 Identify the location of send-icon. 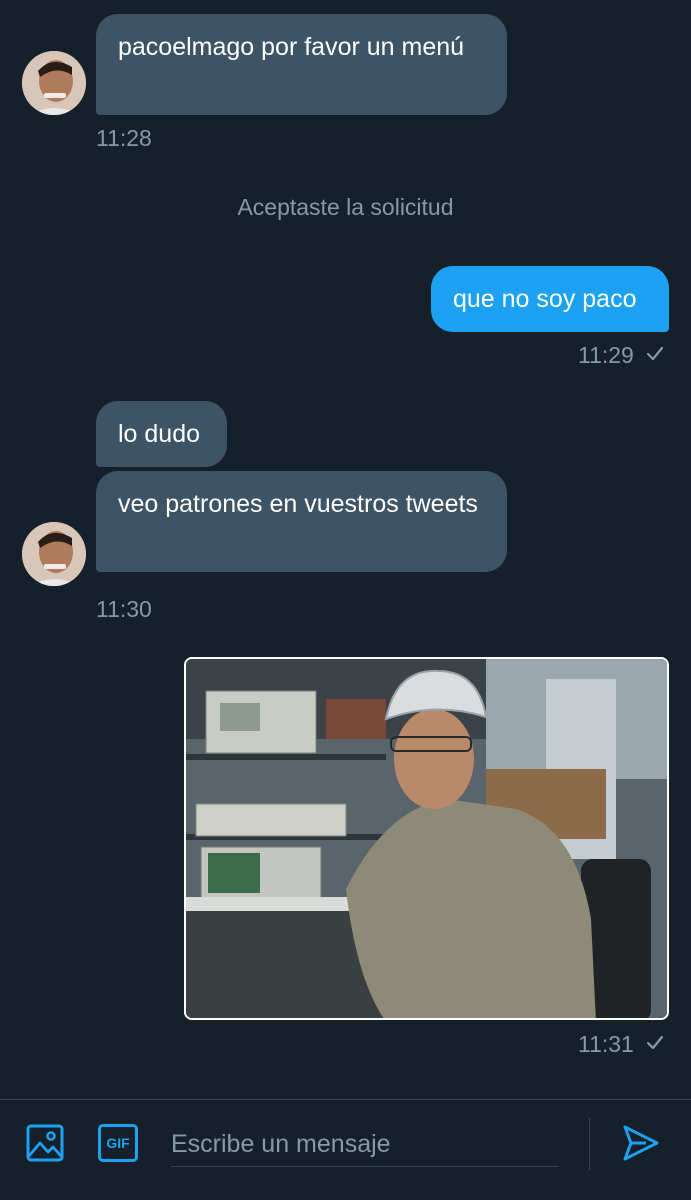
(641, 1143).